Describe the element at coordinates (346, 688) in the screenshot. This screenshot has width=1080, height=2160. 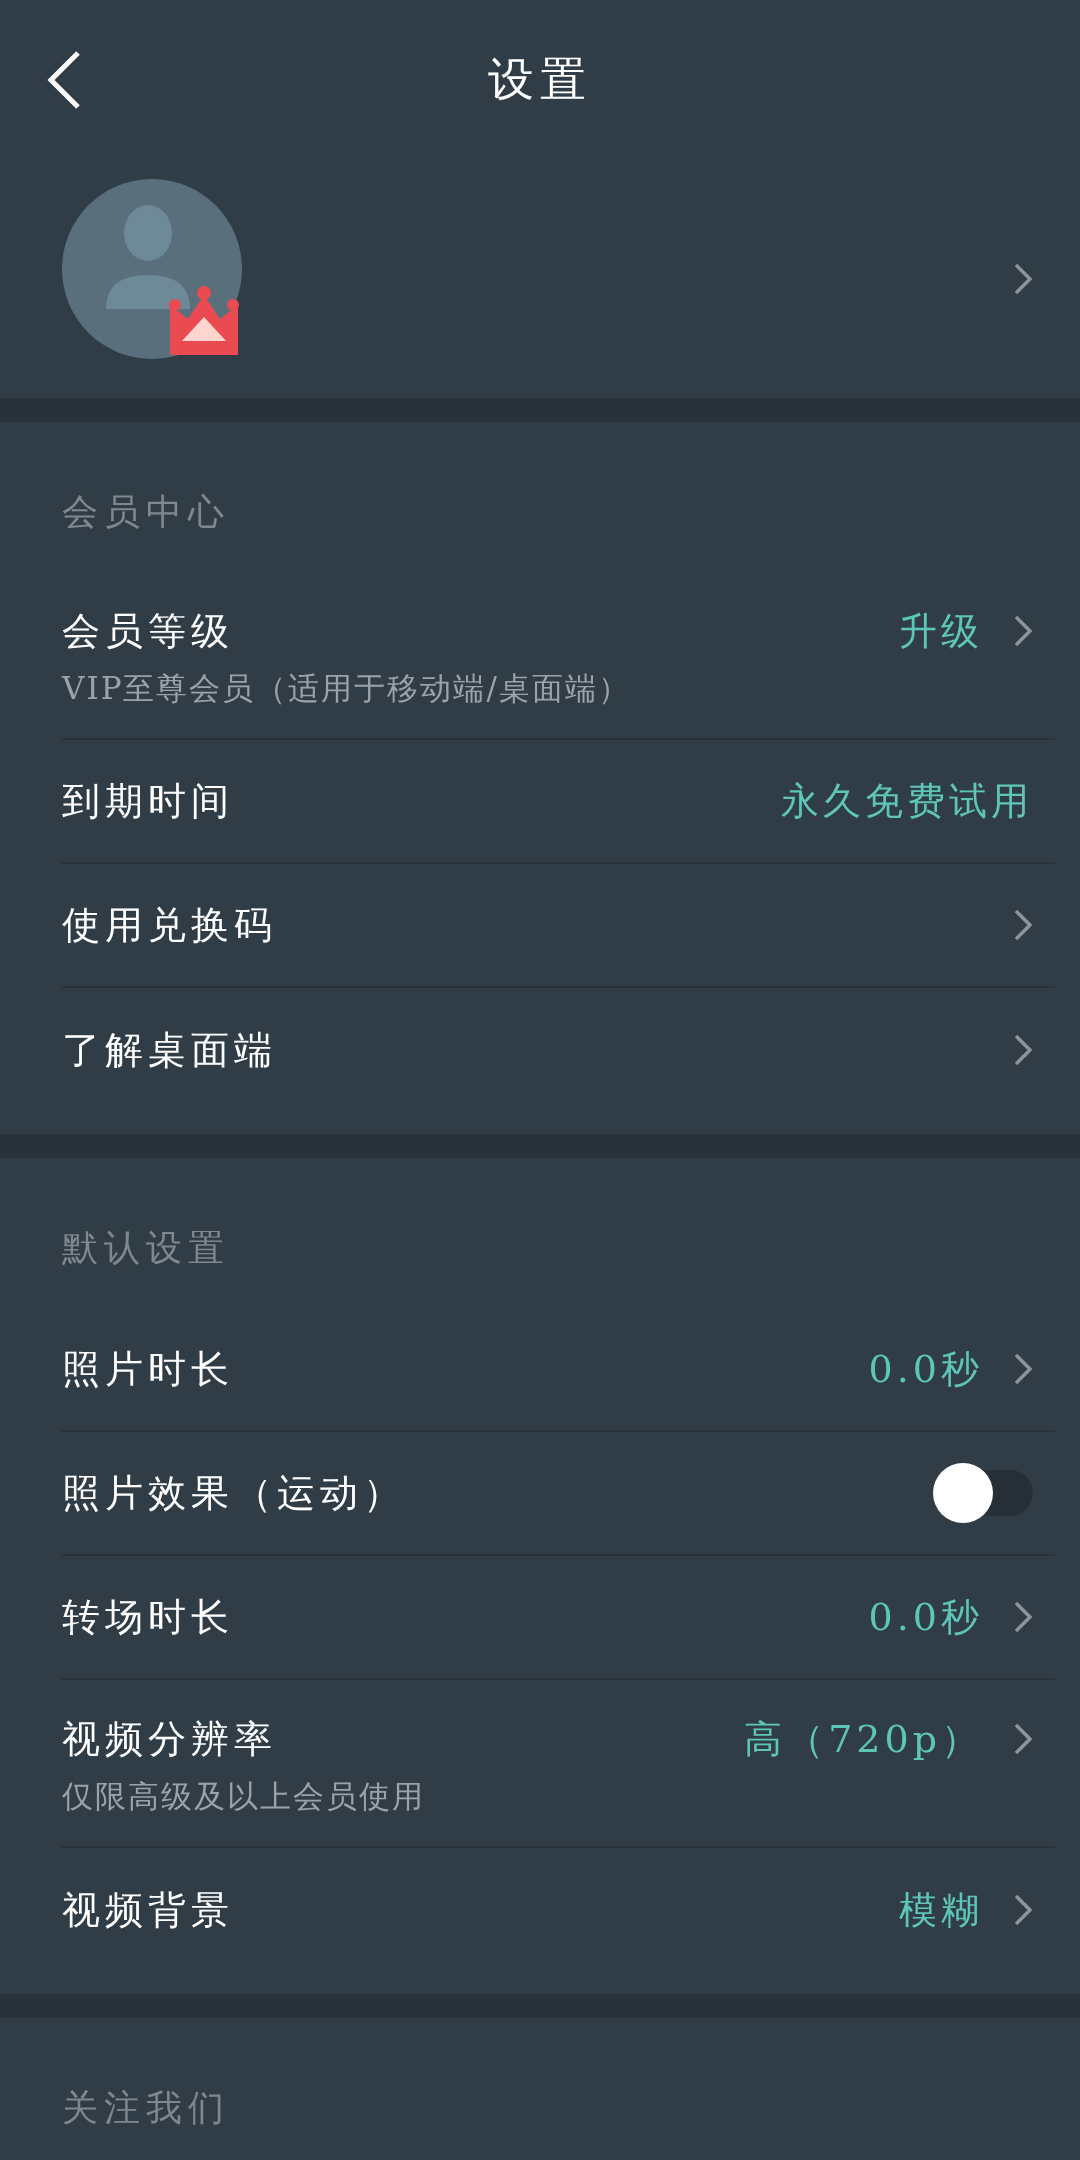
I see `setting-note: VIP至尊会员（适用于移动端/桌面端）` at that location.